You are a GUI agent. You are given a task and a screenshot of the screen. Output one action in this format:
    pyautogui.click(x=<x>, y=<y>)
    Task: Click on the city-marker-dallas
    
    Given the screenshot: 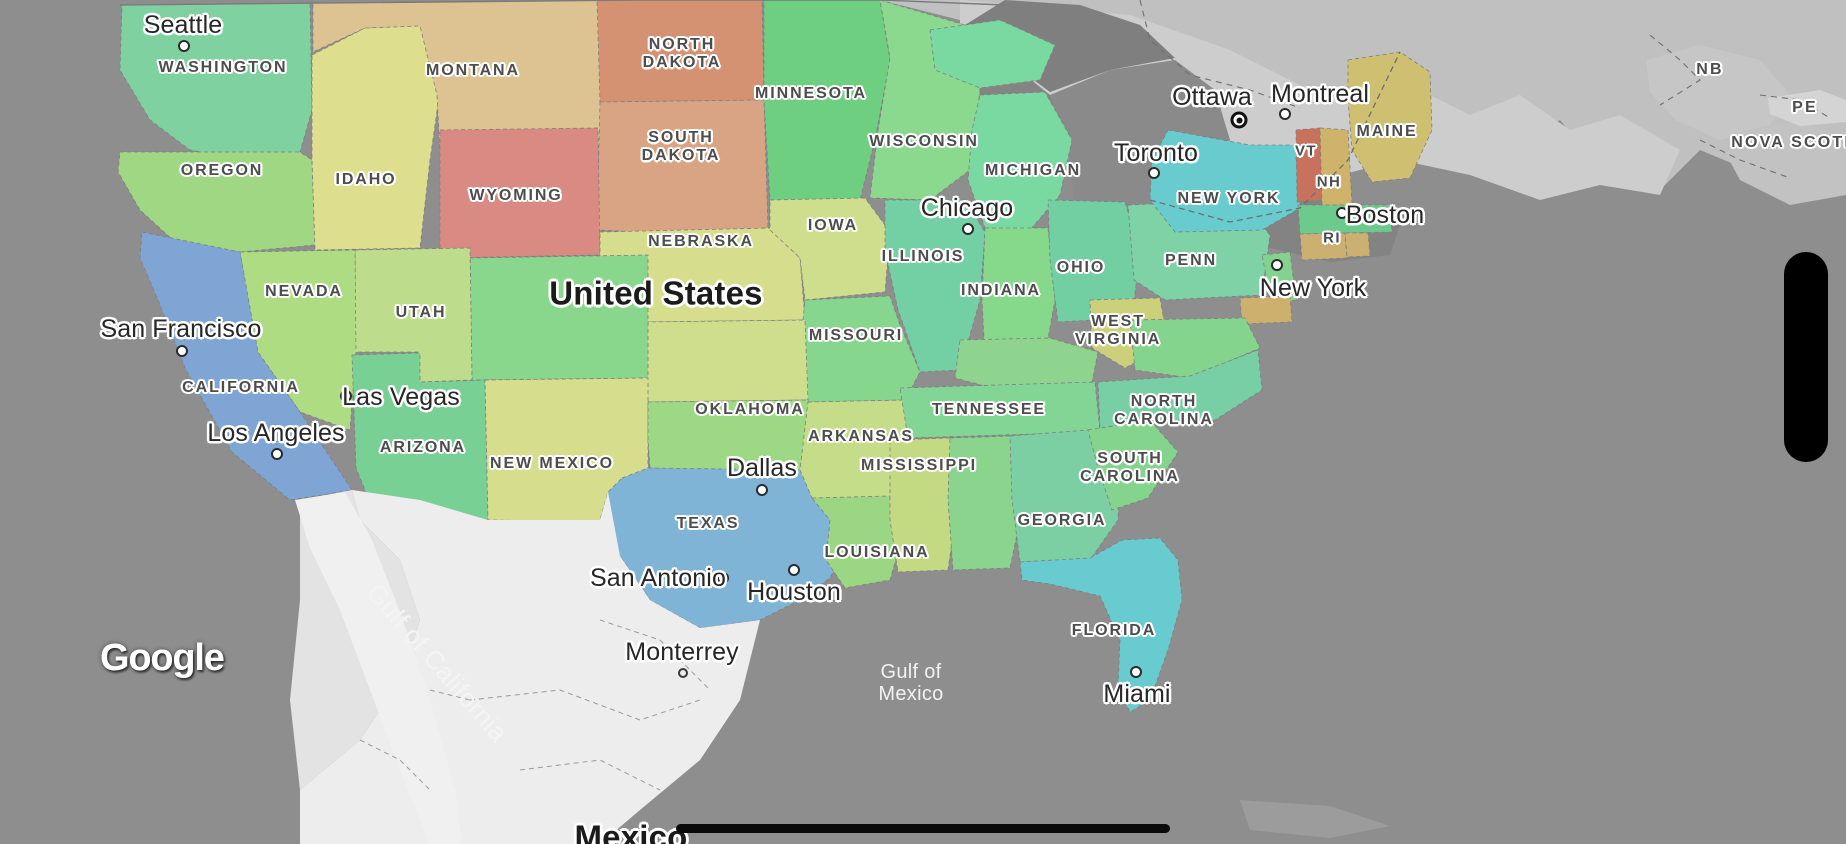 What is the action you would take?
    pyautogui.click(x=762, y=490)
    